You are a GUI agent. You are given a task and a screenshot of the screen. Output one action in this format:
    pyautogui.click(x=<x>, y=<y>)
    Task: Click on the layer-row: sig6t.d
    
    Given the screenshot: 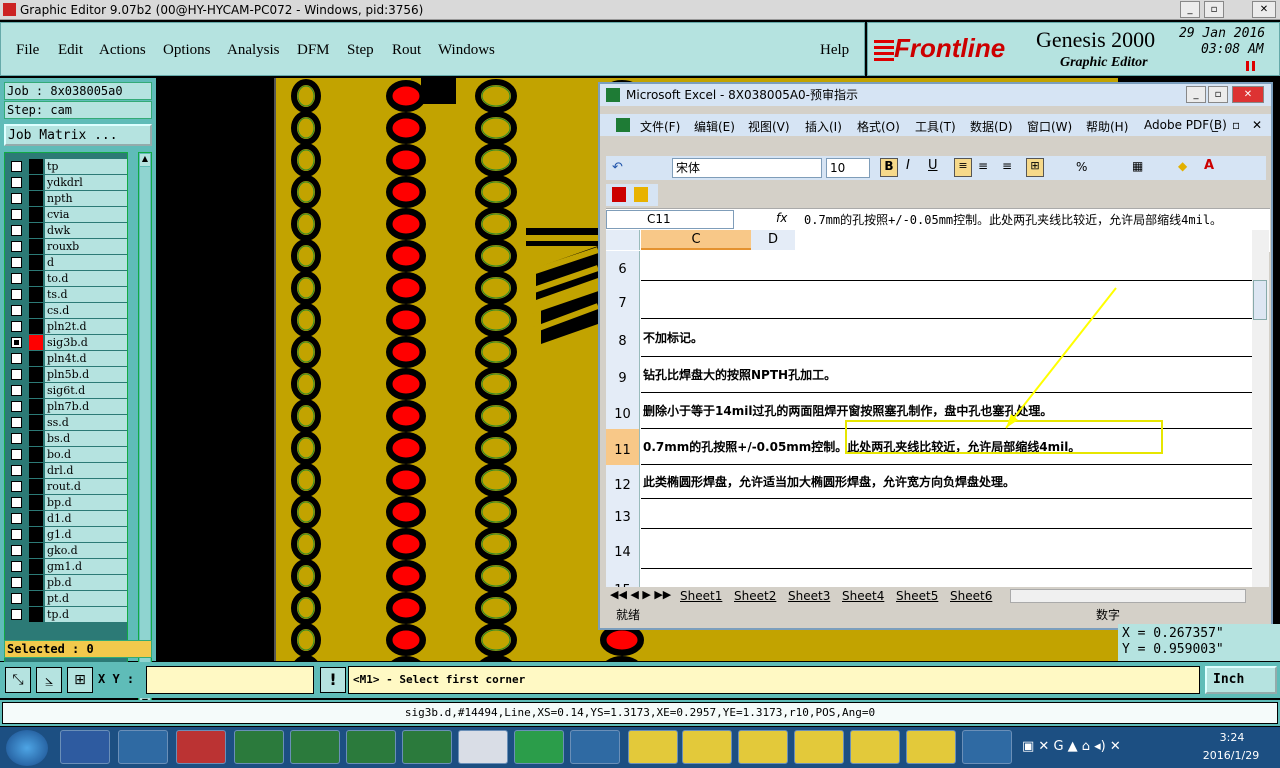 What is the action you would take?
    pyautogui.click(x=67, y=390)
    